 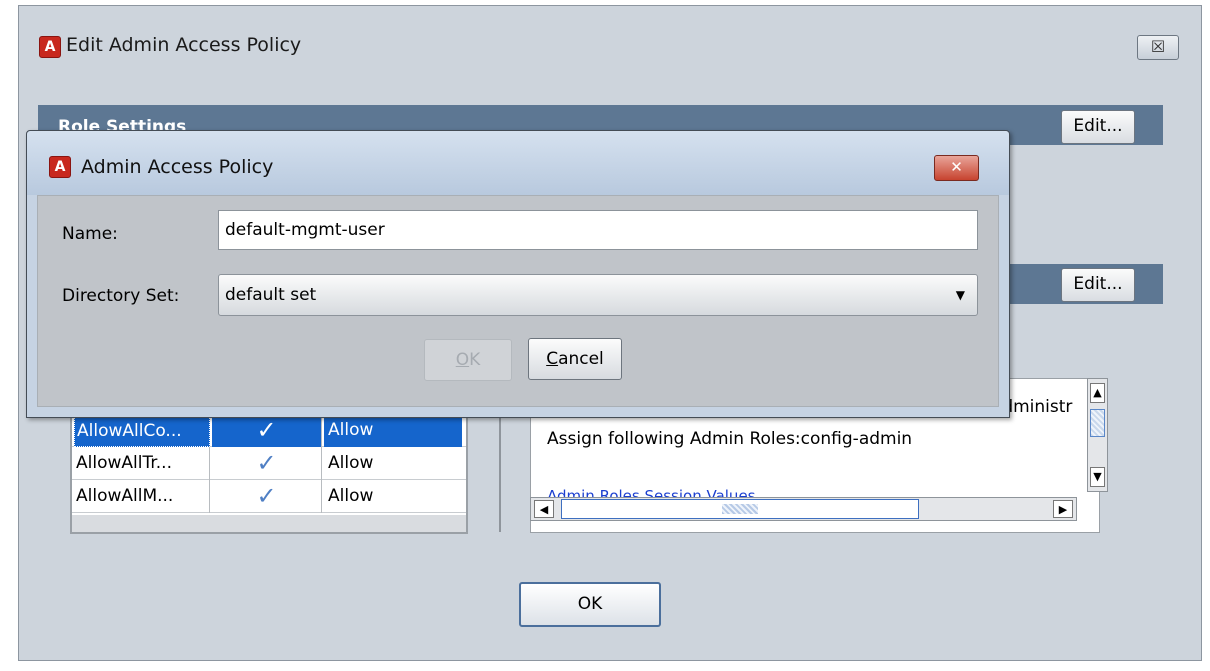 What do you see at coordinates (590, 604) in the screenshot?
I see `outer-ok-button: OK` at bounding box center [590, 604].